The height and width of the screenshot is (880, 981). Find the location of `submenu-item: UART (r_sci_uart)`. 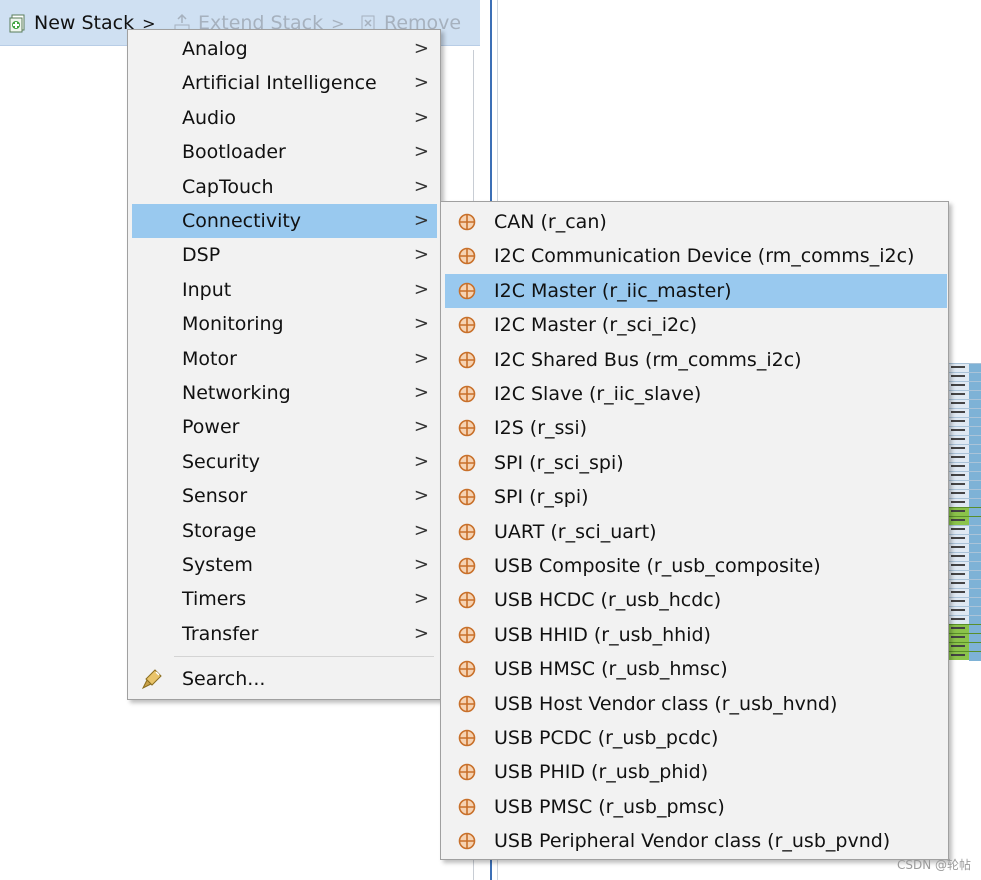

submenu-item: UART (r_sci_uart) is located at coordinates (696, 532).